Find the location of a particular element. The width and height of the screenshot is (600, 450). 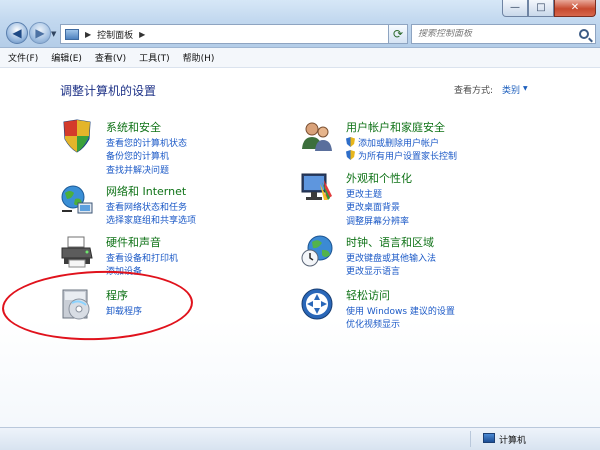

category-title-network: 网络和 Internet is located at coordinates (146, 191).